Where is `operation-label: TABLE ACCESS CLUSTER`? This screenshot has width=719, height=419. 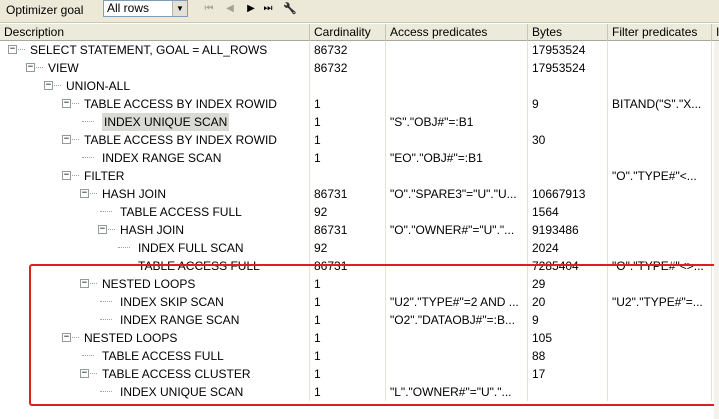 operation-label: TABLE ACCESS CLUSTER is located at coordinates (176, 374).